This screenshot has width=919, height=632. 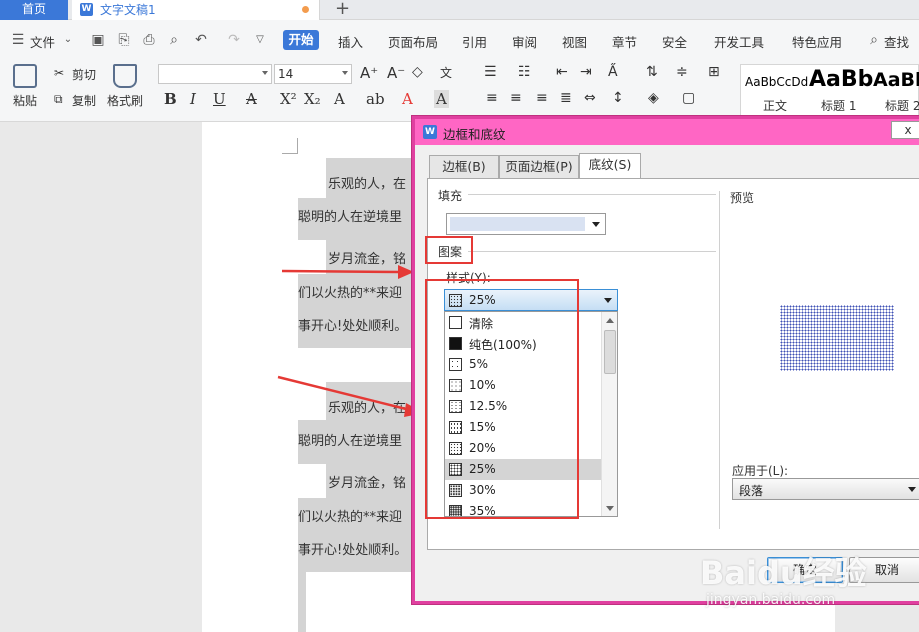 I want to click on apply-to-combo: 段落, so click(x=825, y=489).